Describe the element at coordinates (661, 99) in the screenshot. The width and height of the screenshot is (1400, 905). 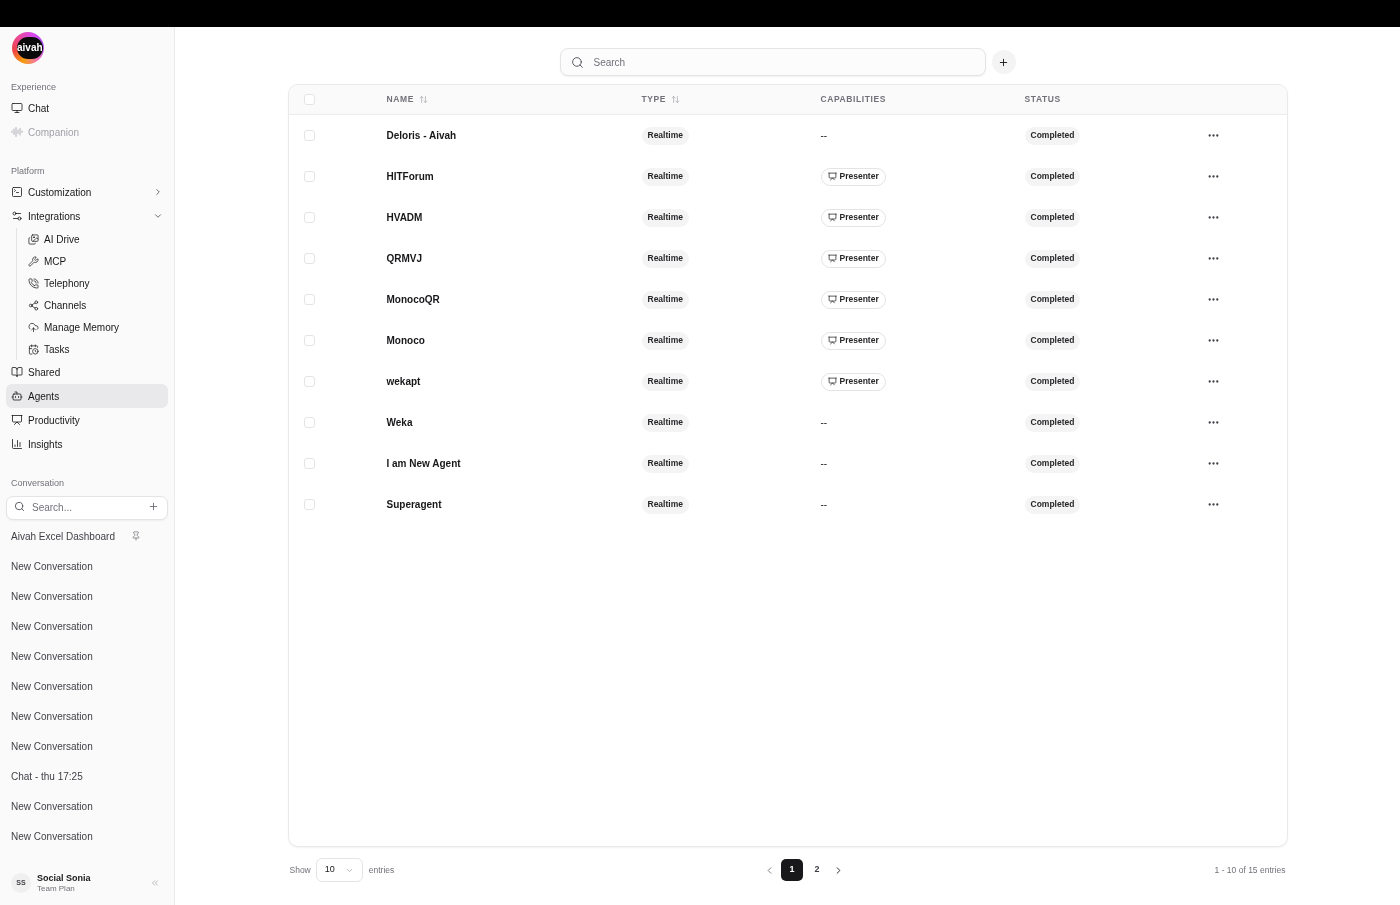
I see `column-header: TYPE` at that location.